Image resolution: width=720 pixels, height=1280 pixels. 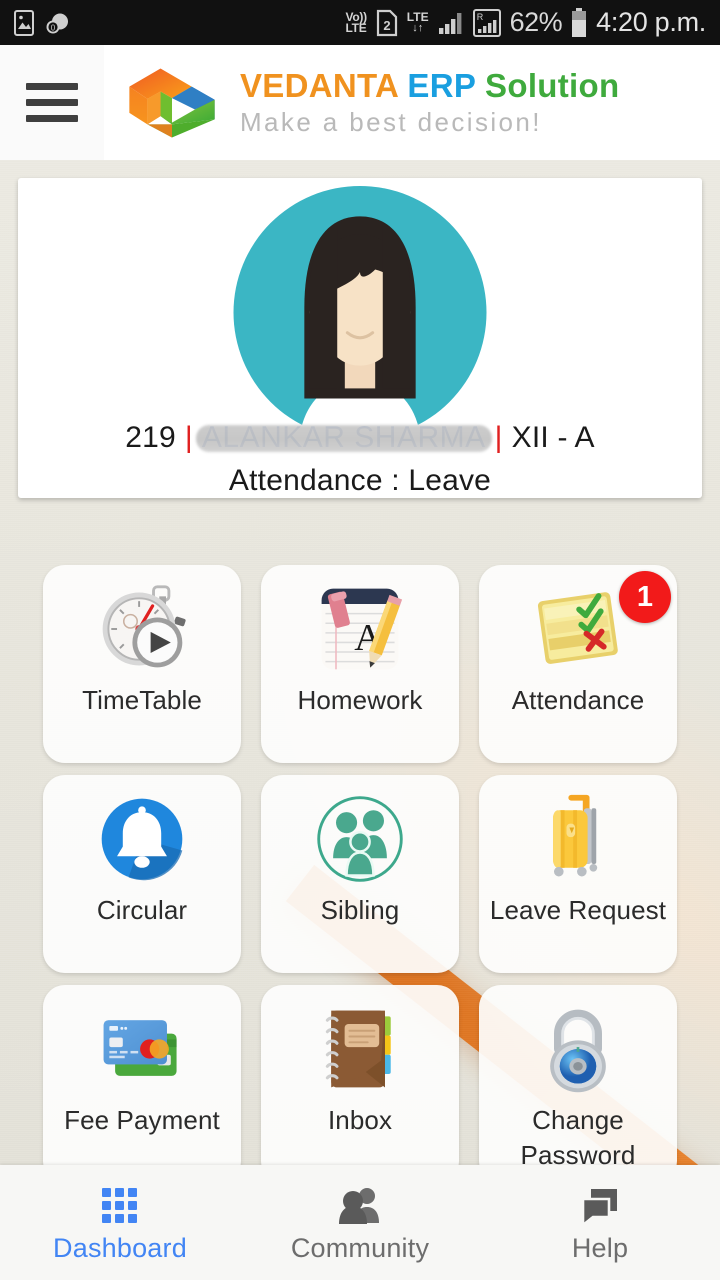 What do you see at coordinates (343, 437) in the screenshot?
I see `student-name: ALANKAR SHARMA` at bounding box center [343, 437].